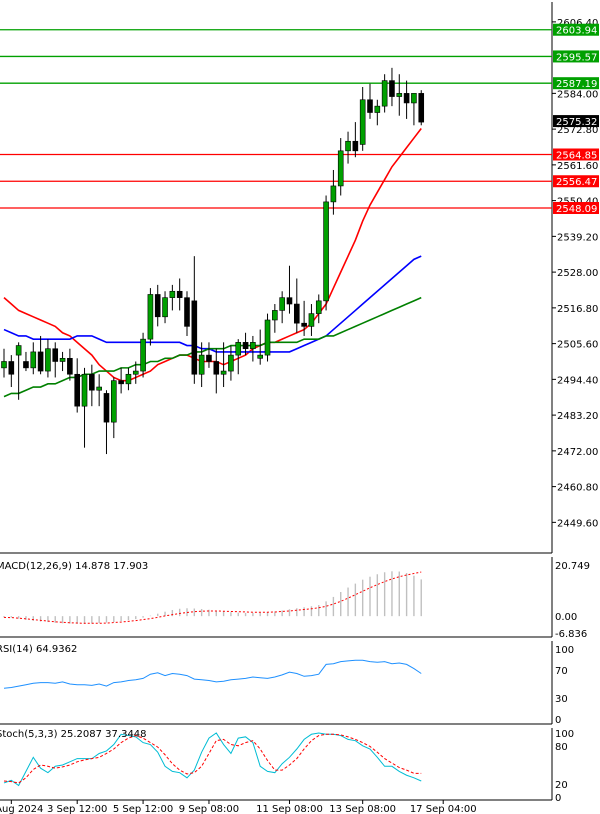 The width and height of the screenshot is (600, 814). Describe the element at coordinates (561, 785) in the screenshot. I see `stoch-y-tick-label: 20` at that location.